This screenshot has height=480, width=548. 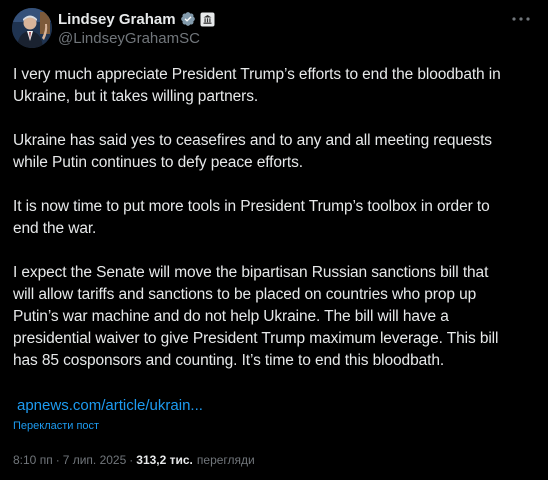 What do you see at coordinates (521, 19) in the screenshot?
I see `more-options-icon` at bounding box center [521, 19].